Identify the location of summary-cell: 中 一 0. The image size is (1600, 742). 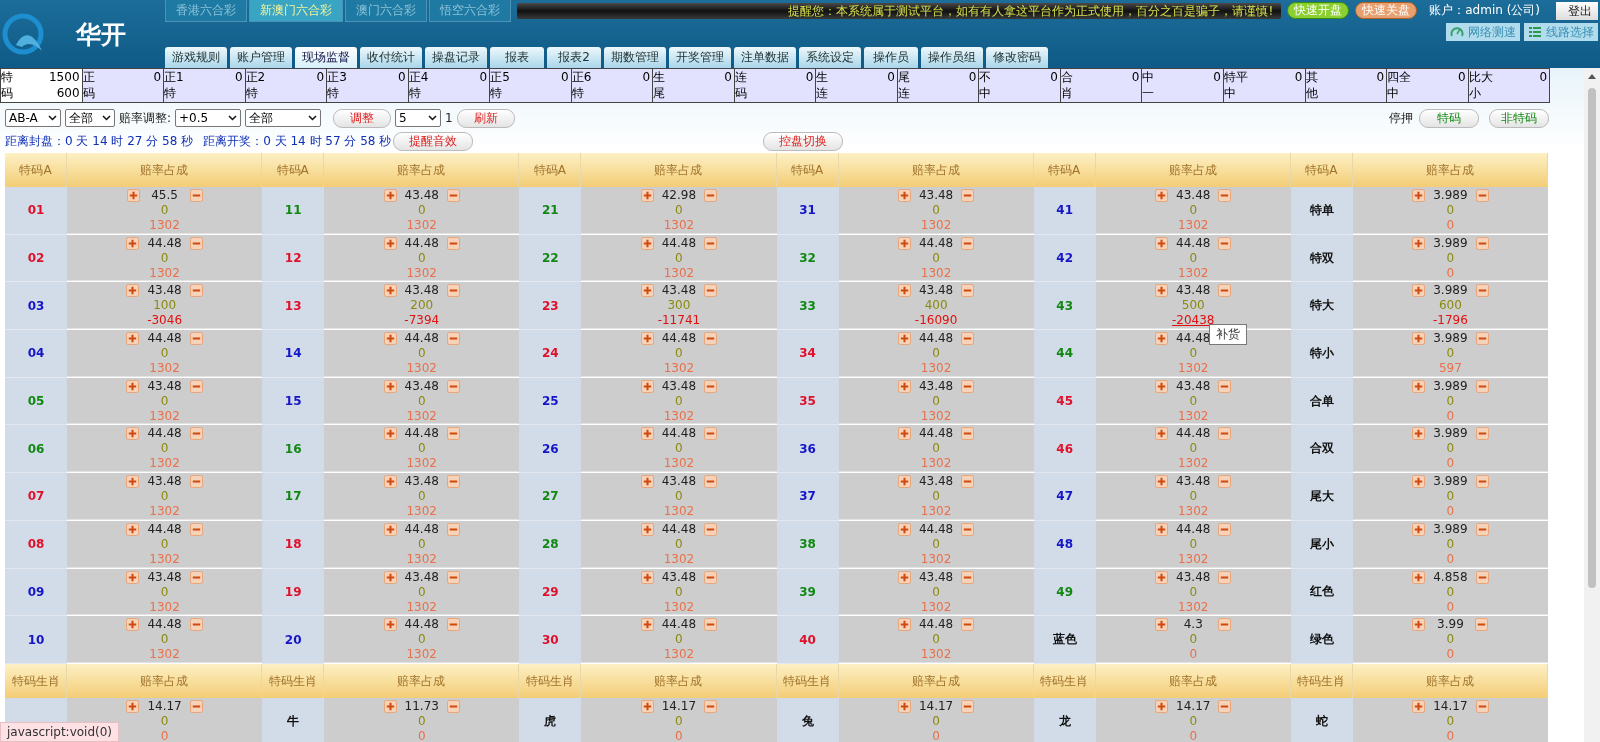
(1183, 85).